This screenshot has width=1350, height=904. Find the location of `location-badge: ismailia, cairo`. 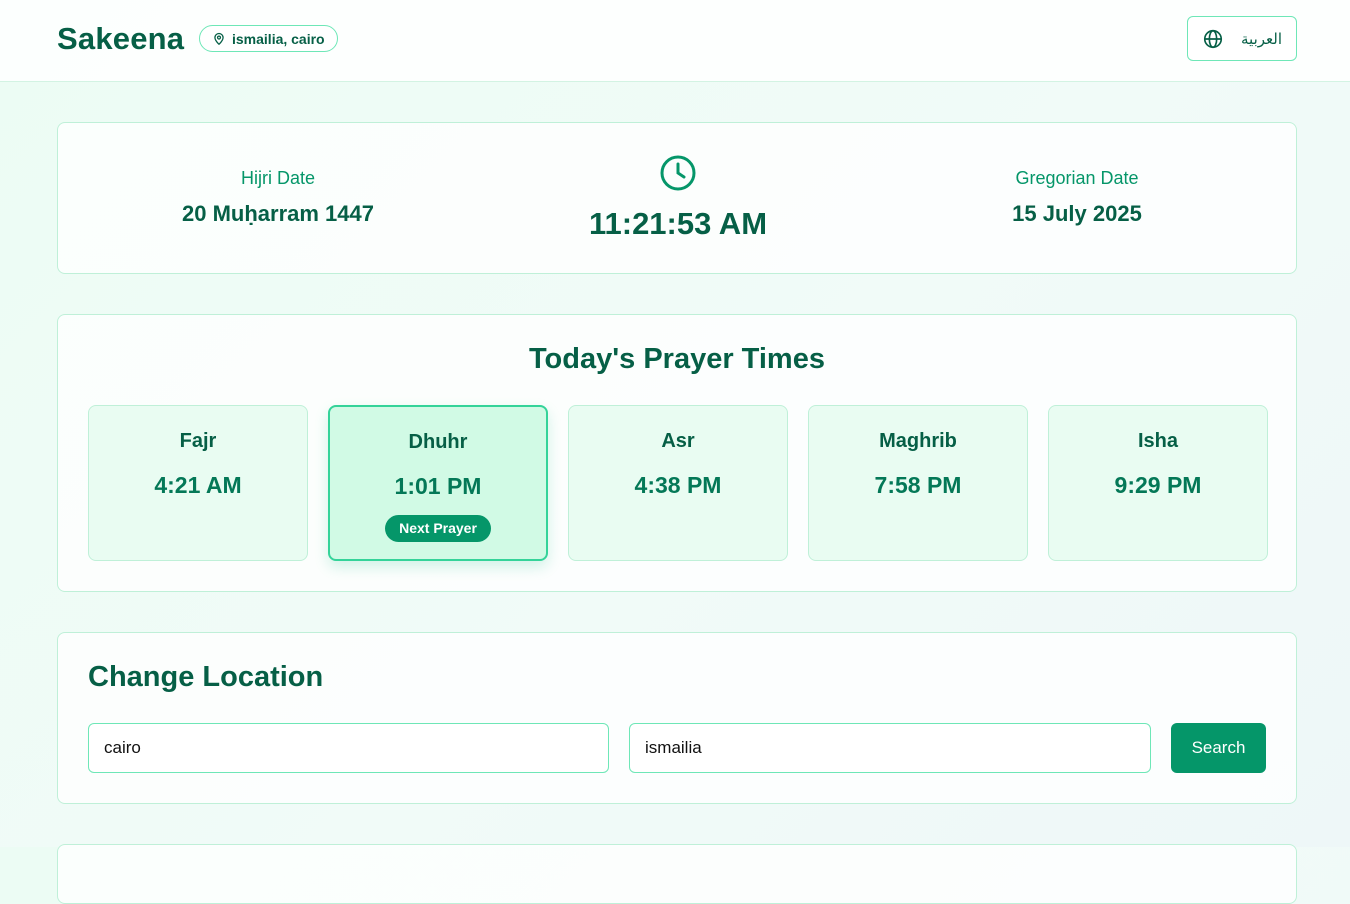

location-badge: ismailia, cairo is located at coordinates (268, 38).